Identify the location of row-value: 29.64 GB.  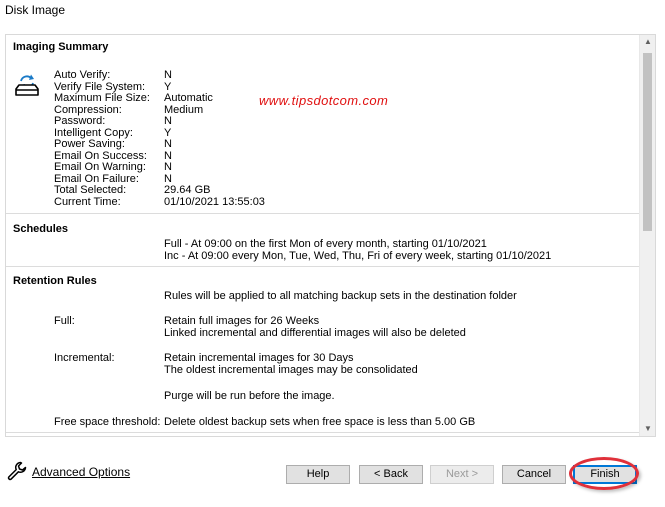
(187, 190).